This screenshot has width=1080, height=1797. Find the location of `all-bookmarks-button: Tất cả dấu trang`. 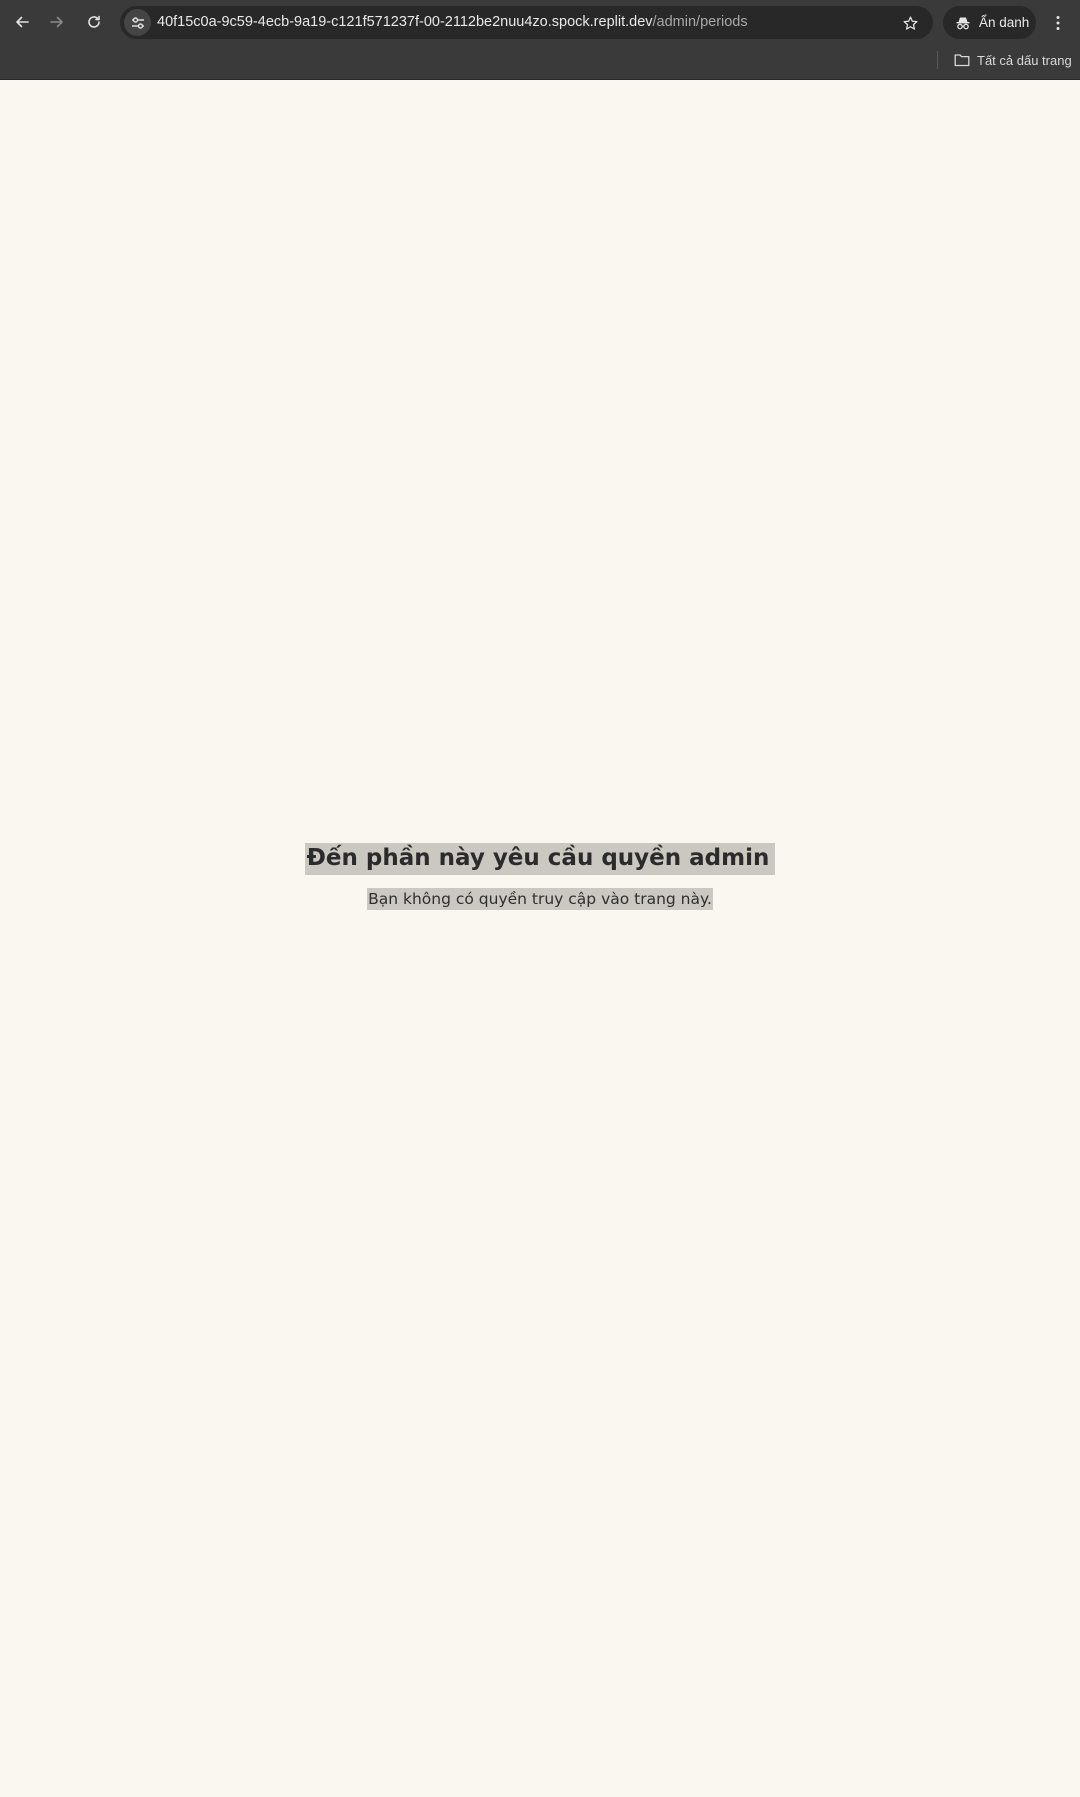

all-bookmarks-button: Tất cả dấu trang is located at coordinates (1013, 60).